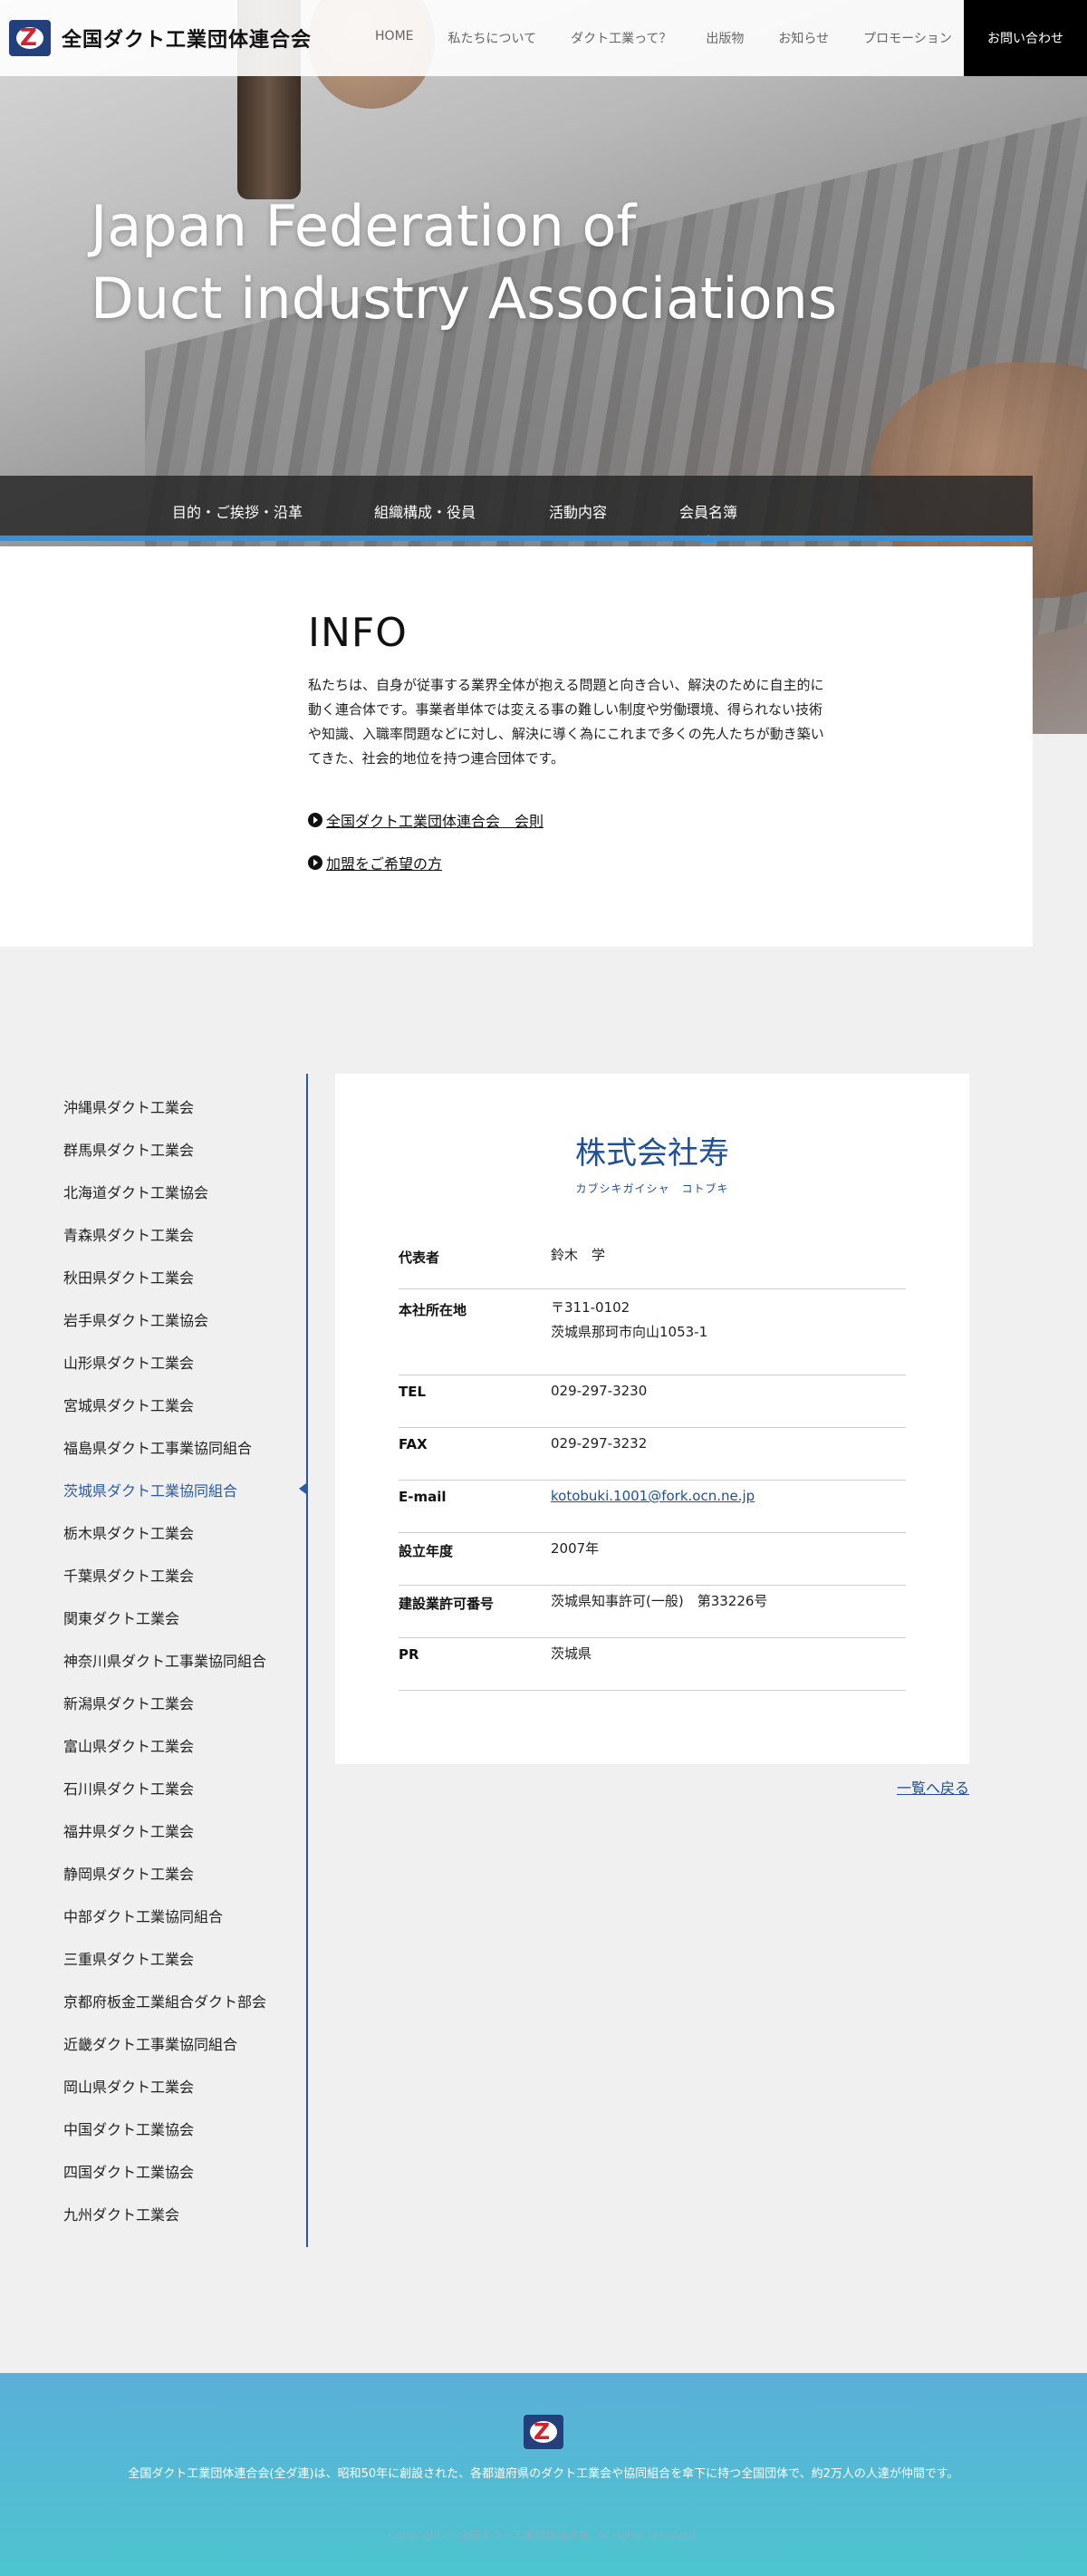 The width and height of the screenshot is (1087, 2576). What do you see at coordinates (435, 821) in the screenshot?
I see `bylaws-link-label: 全国ダクト工業団体連合会 会則` at bounding box center [435, 821].